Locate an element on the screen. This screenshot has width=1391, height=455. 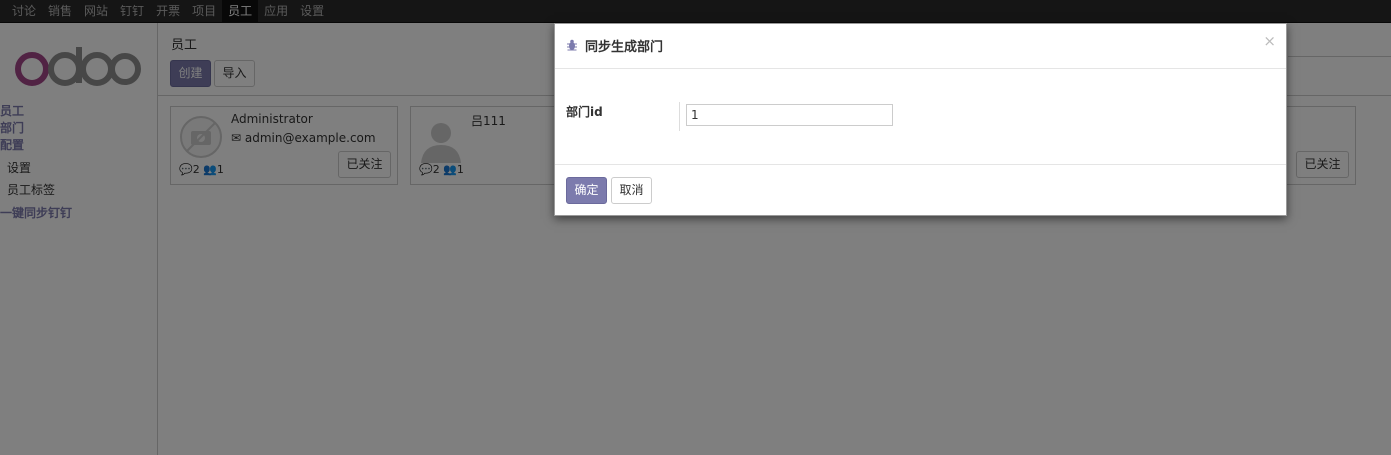
department-id-input is located at coordinates (789, 115).